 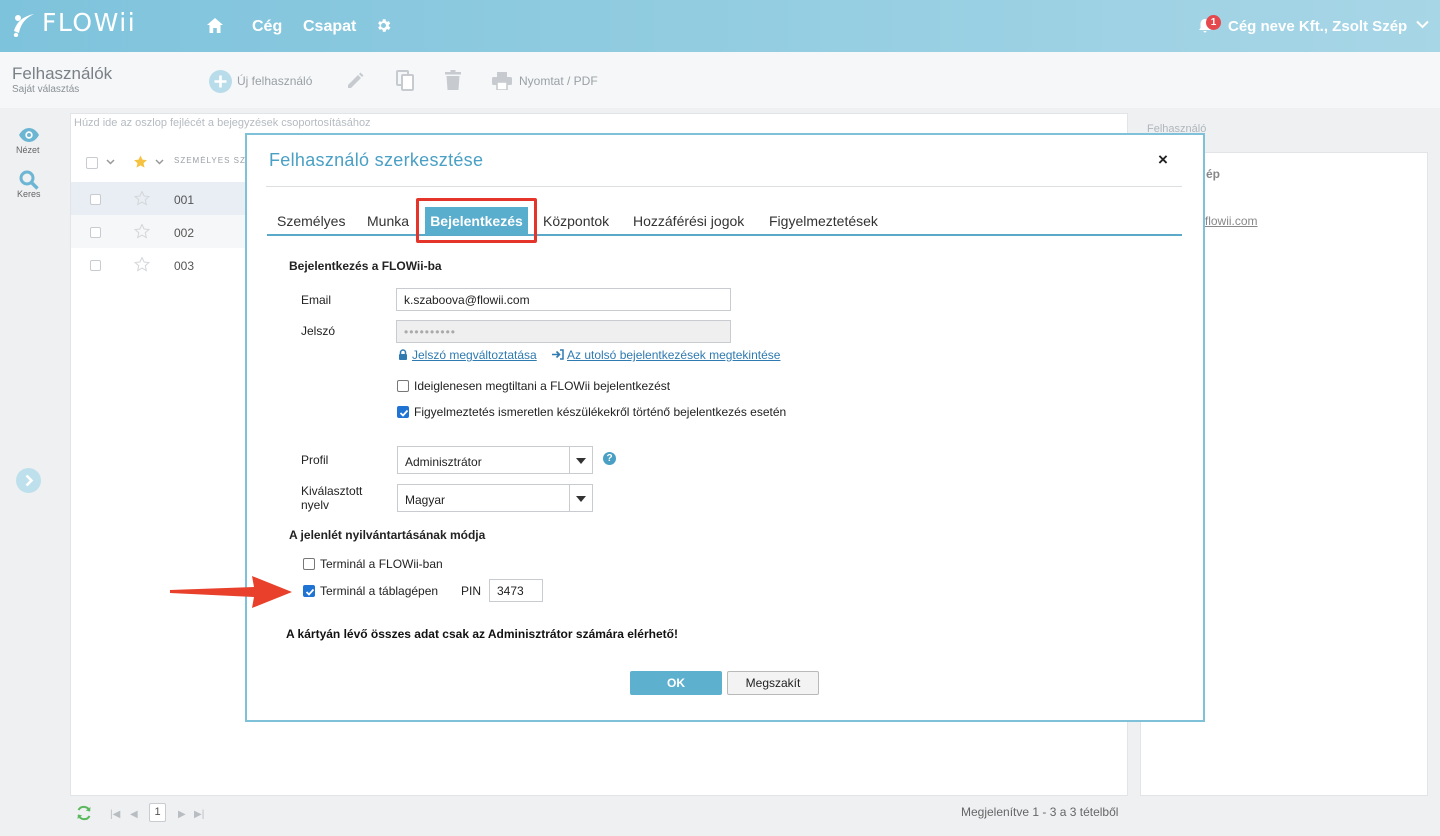 I want to click on tab-centers: Központok, so click(x=576, y=221).